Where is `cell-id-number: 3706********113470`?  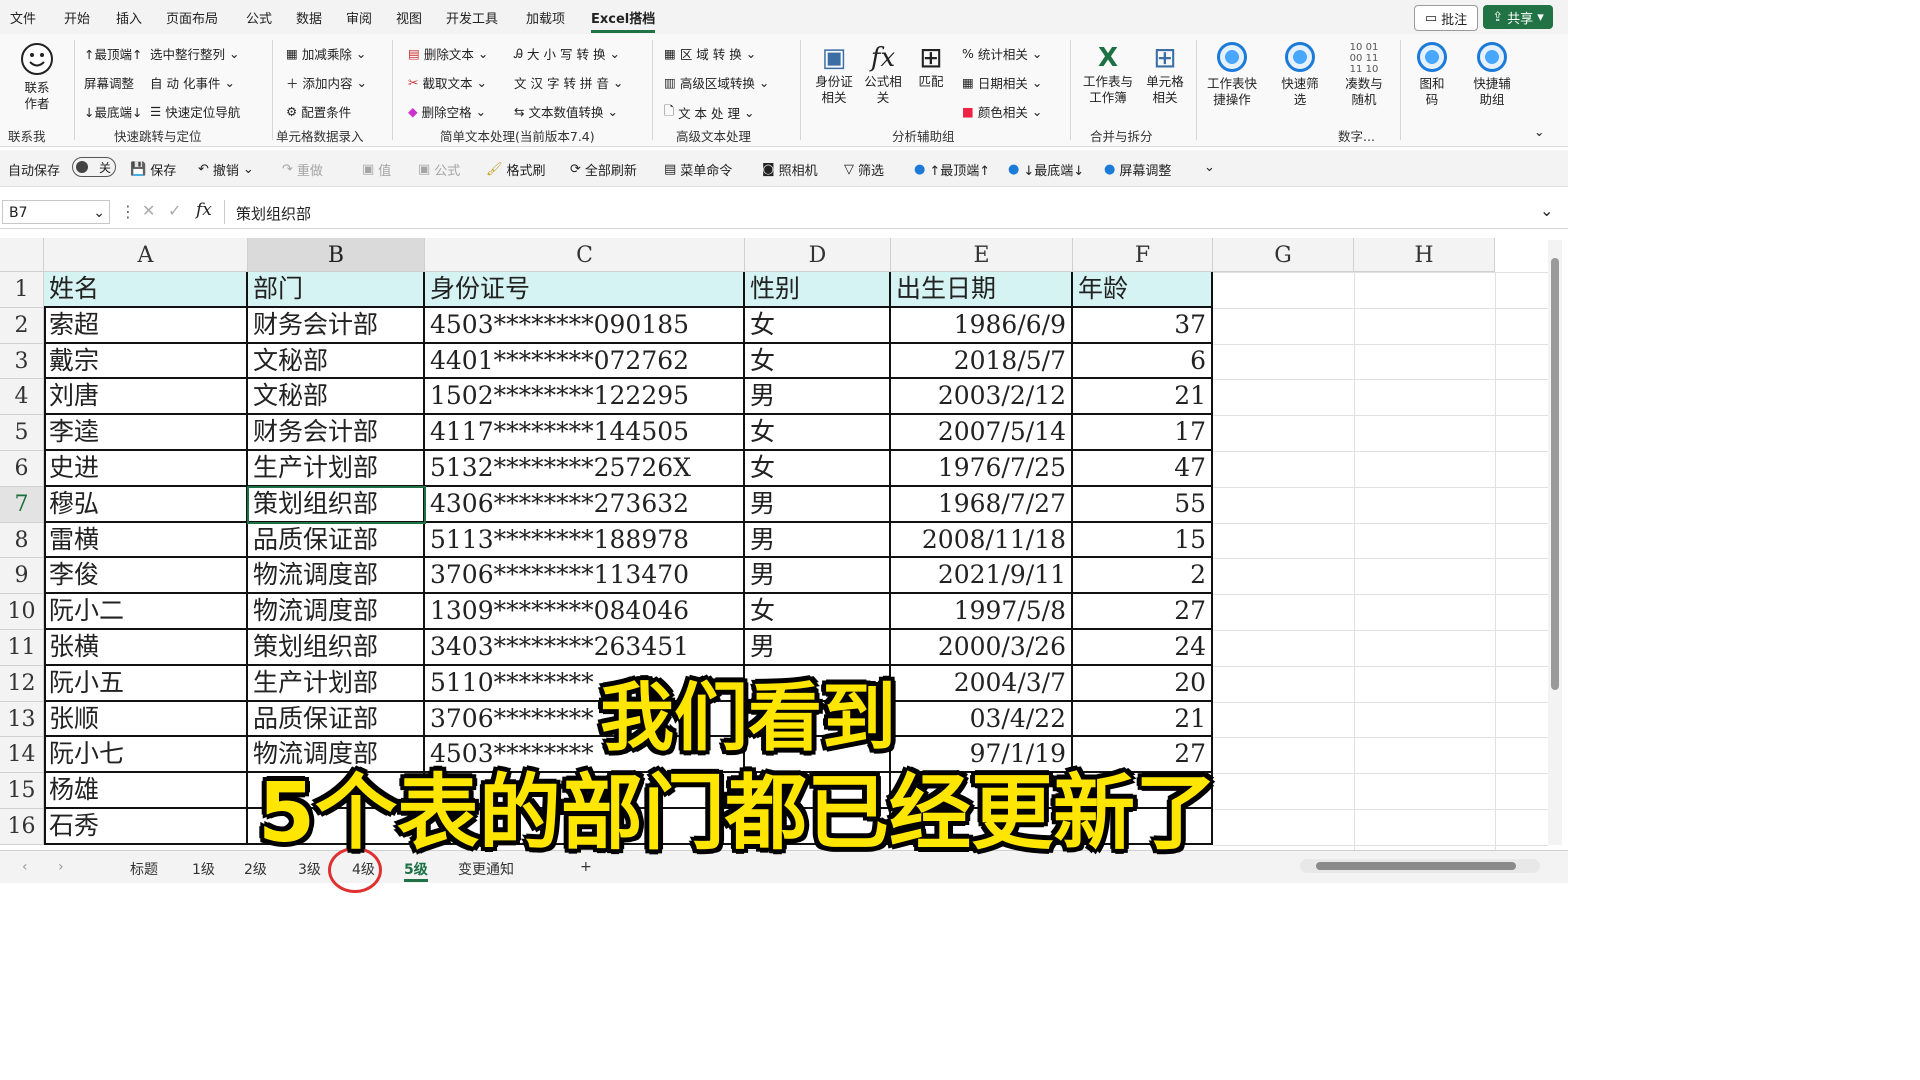 cell-id-number: 3706********113470 is located at coordinates (585, 576).